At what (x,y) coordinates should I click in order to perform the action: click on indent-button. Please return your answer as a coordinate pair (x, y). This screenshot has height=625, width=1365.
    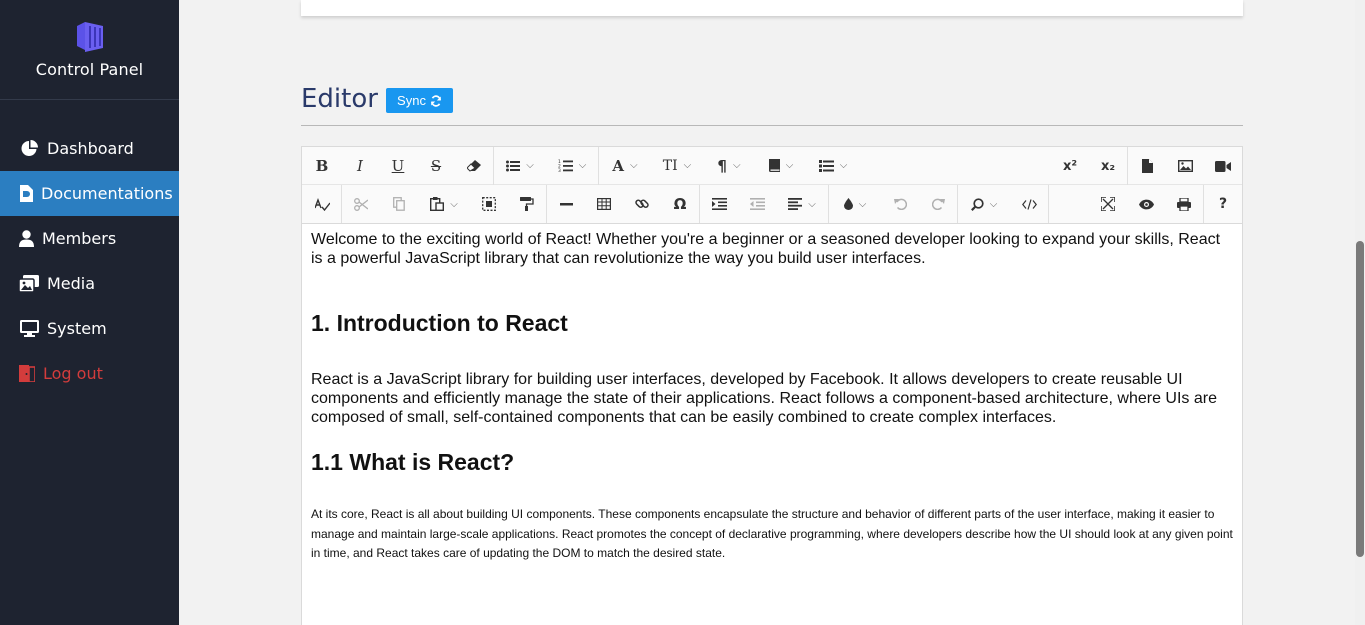
    Looking at the image, I should click on (719, 204).